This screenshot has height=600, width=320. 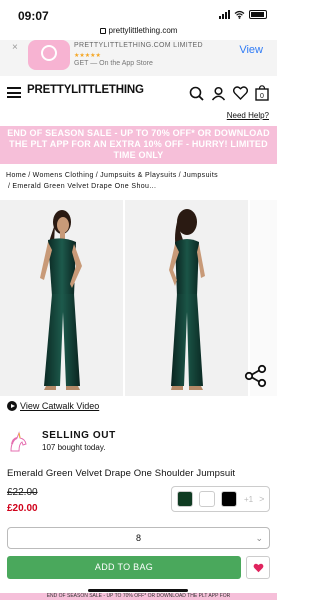 I want to click on home-indicator, so click(x=138, y=590).